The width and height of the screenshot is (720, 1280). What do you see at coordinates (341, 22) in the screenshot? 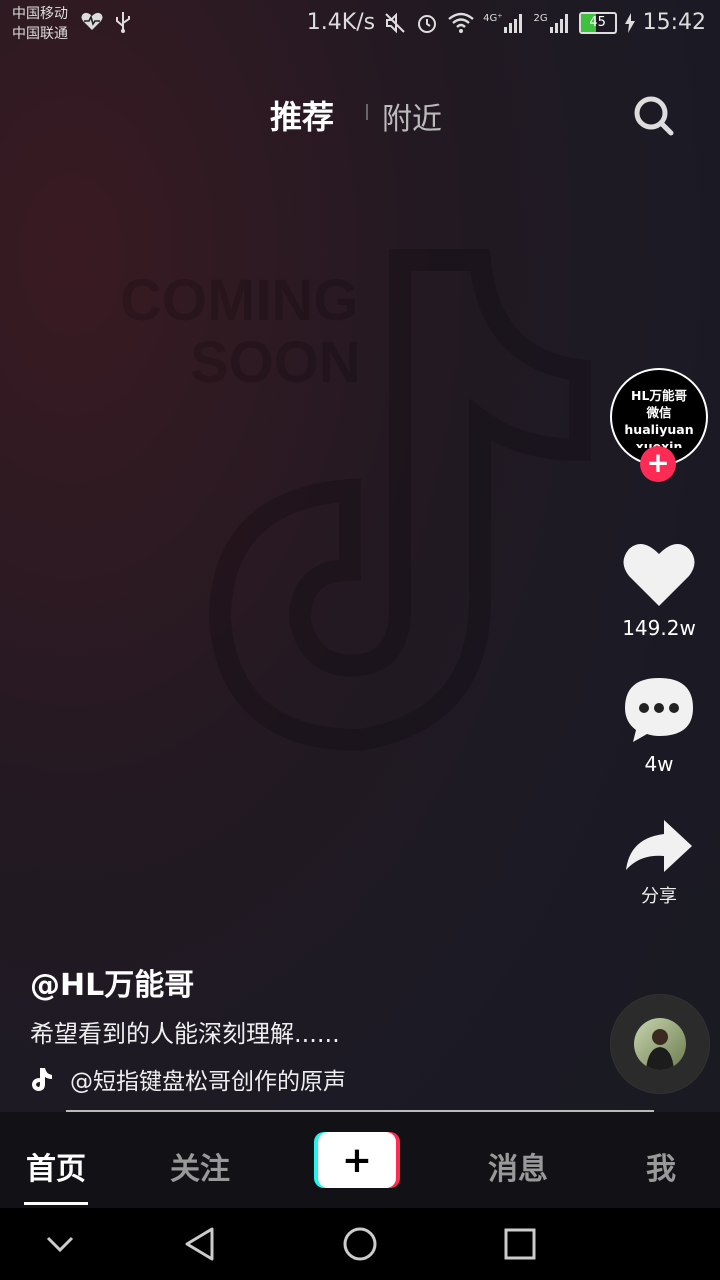
I see `network-speed: 1.4K/s` at bounding box center [341, 22].